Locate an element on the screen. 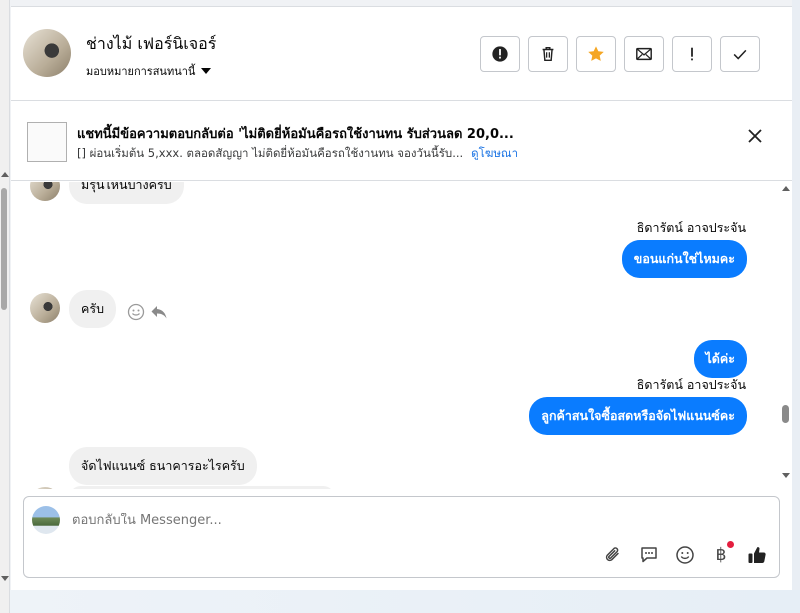 This screenshot has width=800, height=613. payment-button: ฿ is located at coordinates (722, 553).